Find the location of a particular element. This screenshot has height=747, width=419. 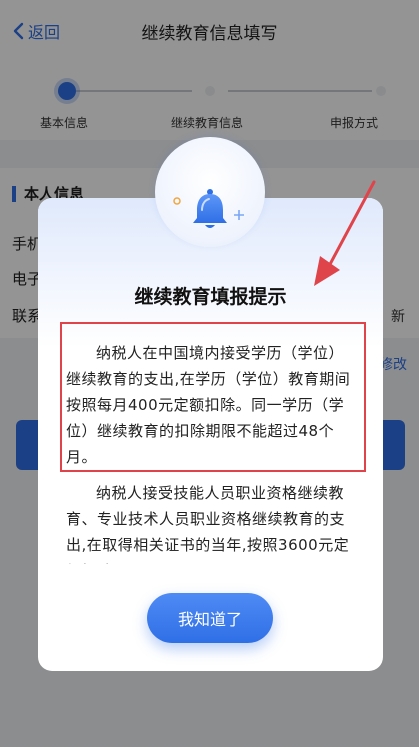

acknowledge-button: 我知道了 is located at coordinates (210, 618).